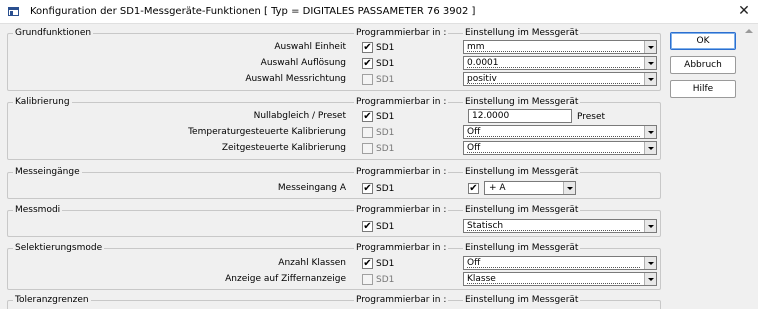 The height and width of the screenshot is (309, 758). Describe the element at coordinates (312, 263) in the screenshot. I see `row-label: Anzahl Klassen` at that location.